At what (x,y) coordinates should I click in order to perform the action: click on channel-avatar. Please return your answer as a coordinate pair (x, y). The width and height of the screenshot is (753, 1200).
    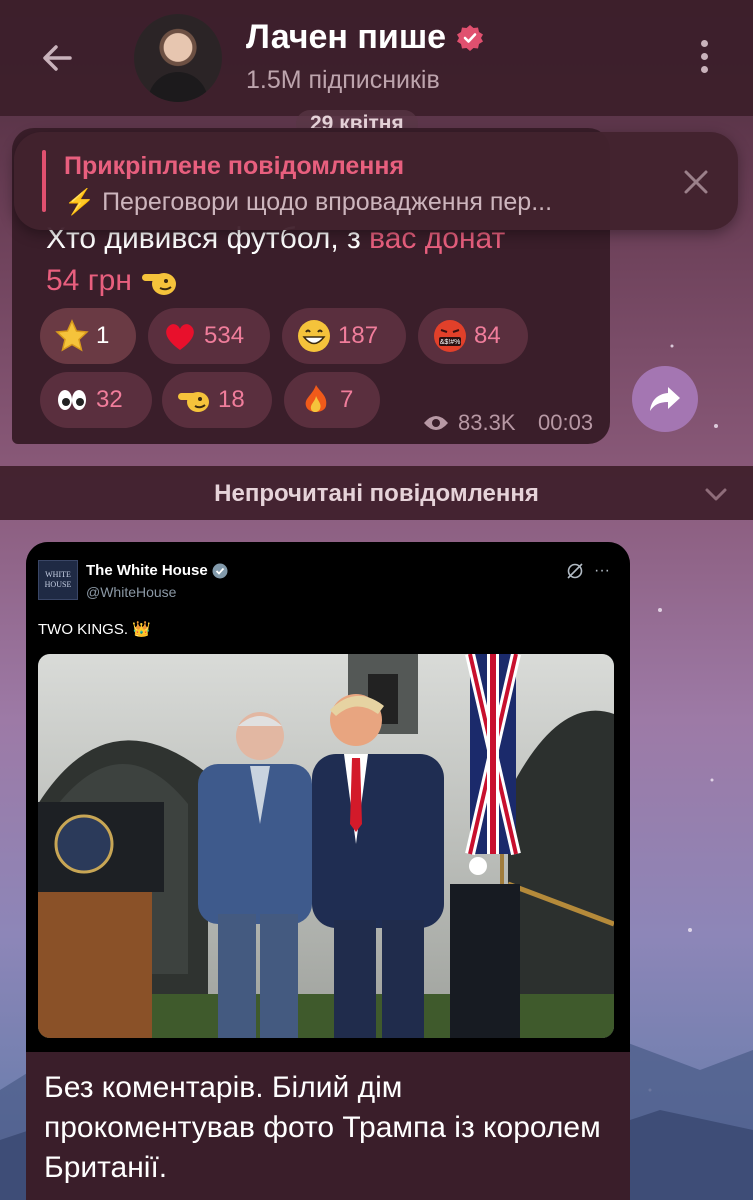
    Looking at the image, I should click on (178, 58).